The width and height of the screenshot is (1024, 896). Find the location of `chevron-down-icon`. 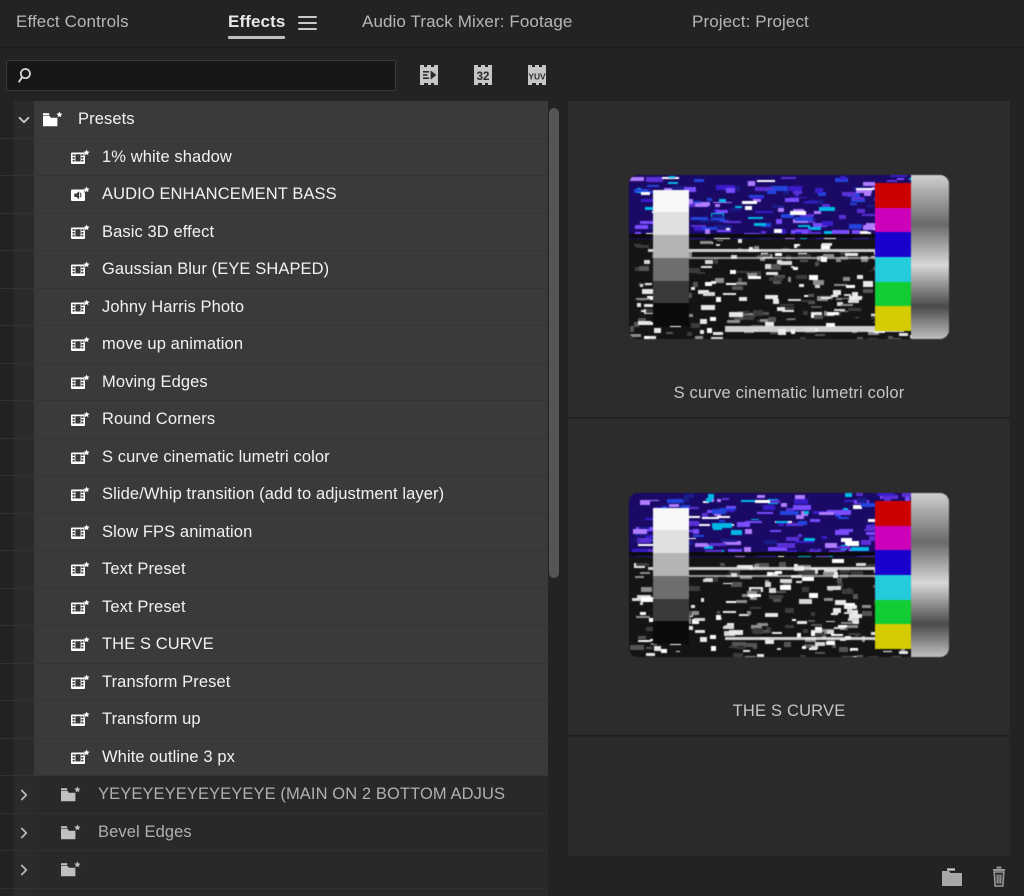

chevron-down-icon is located at coordinates (24, 119).